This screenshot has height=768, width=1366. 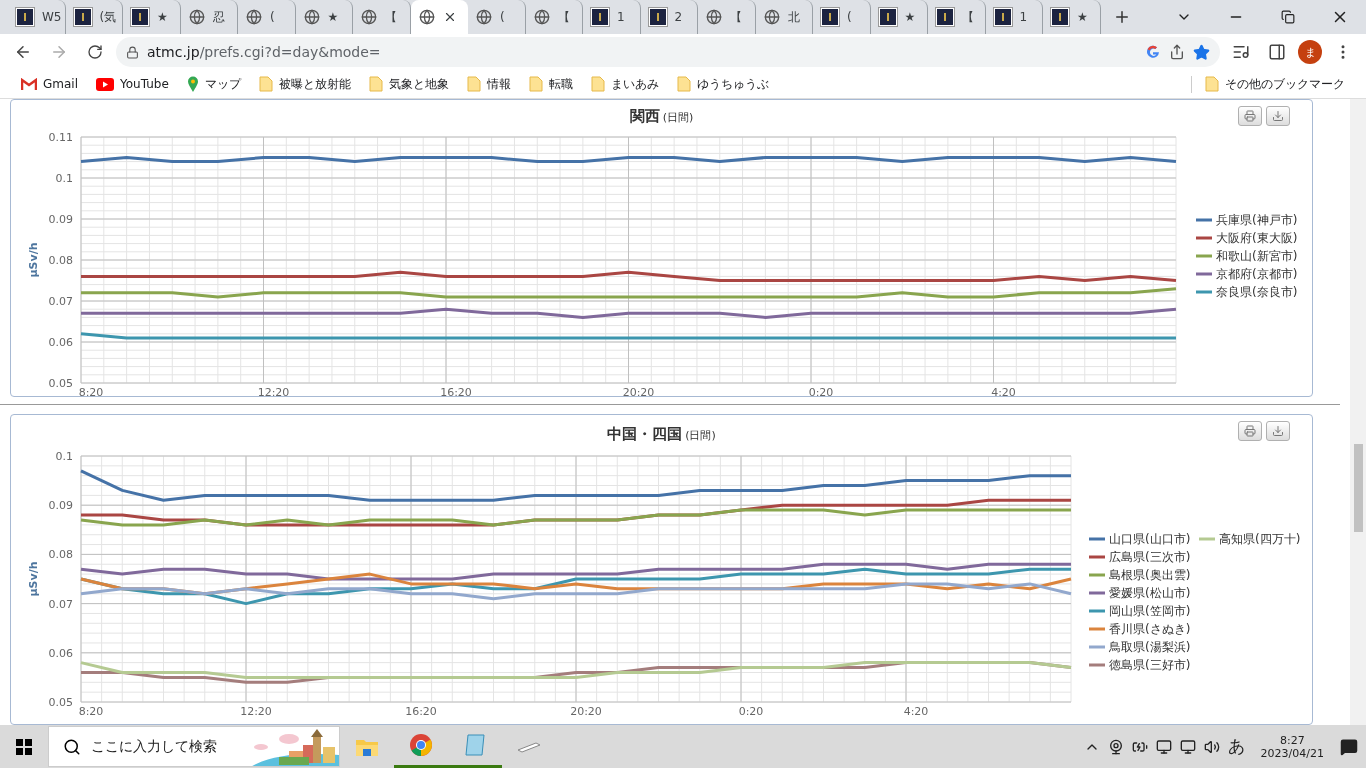 I want to click on profile-avatar: ま, so click(x=1310, y=52).